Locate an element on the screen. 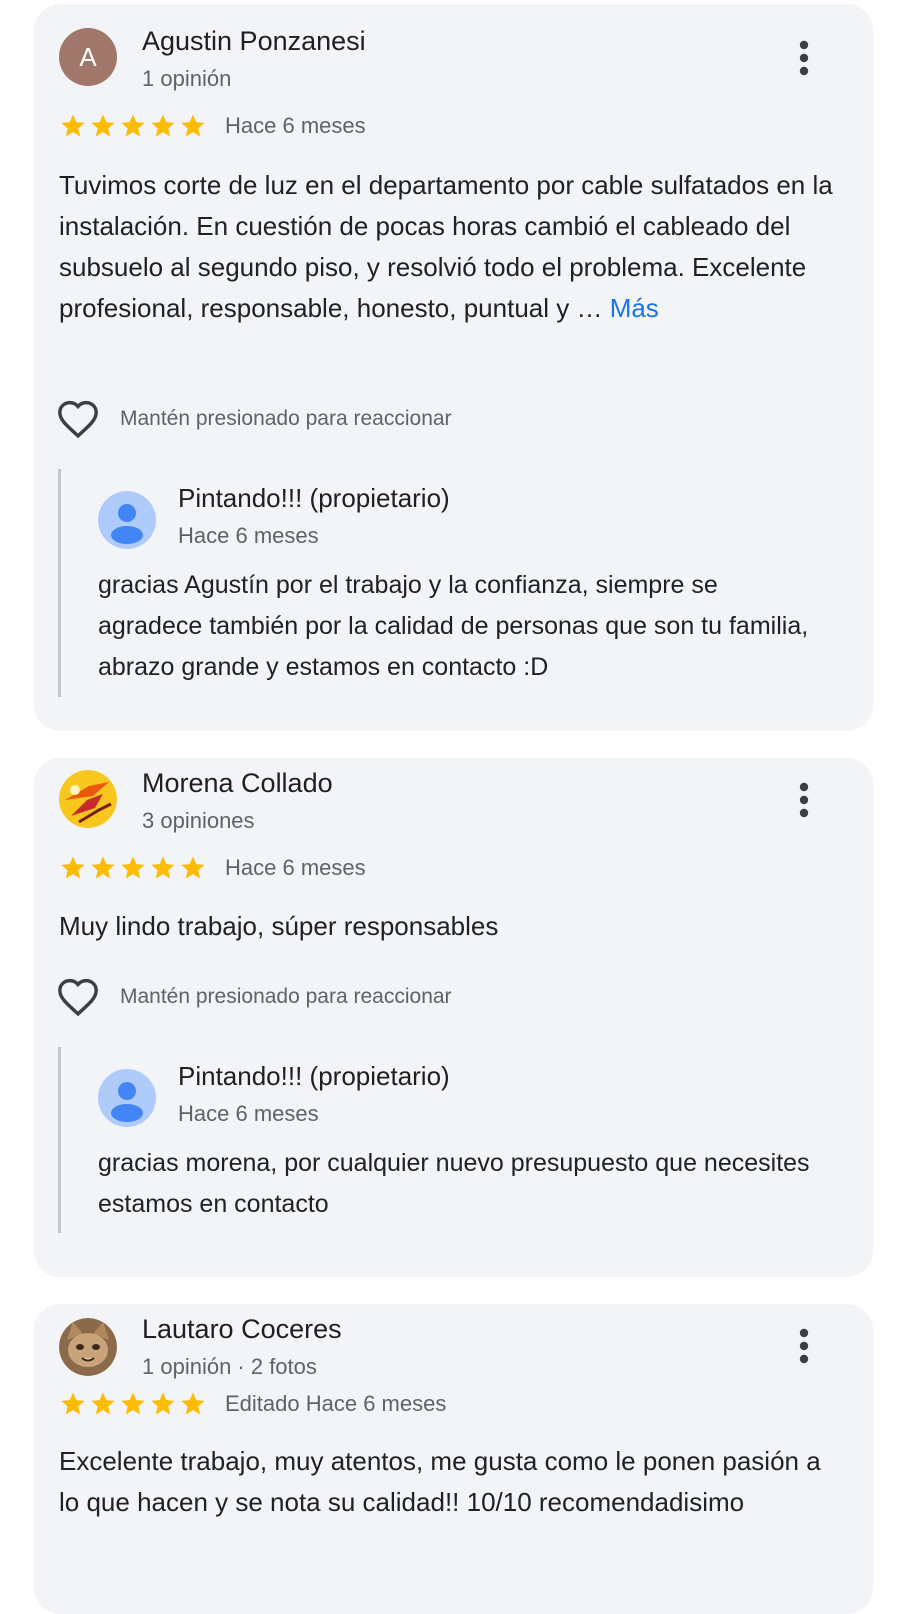 The height and width of the screenshot is (1614, 907). reviewer-meta: 1 opinión is located at coordinates (187, 78).